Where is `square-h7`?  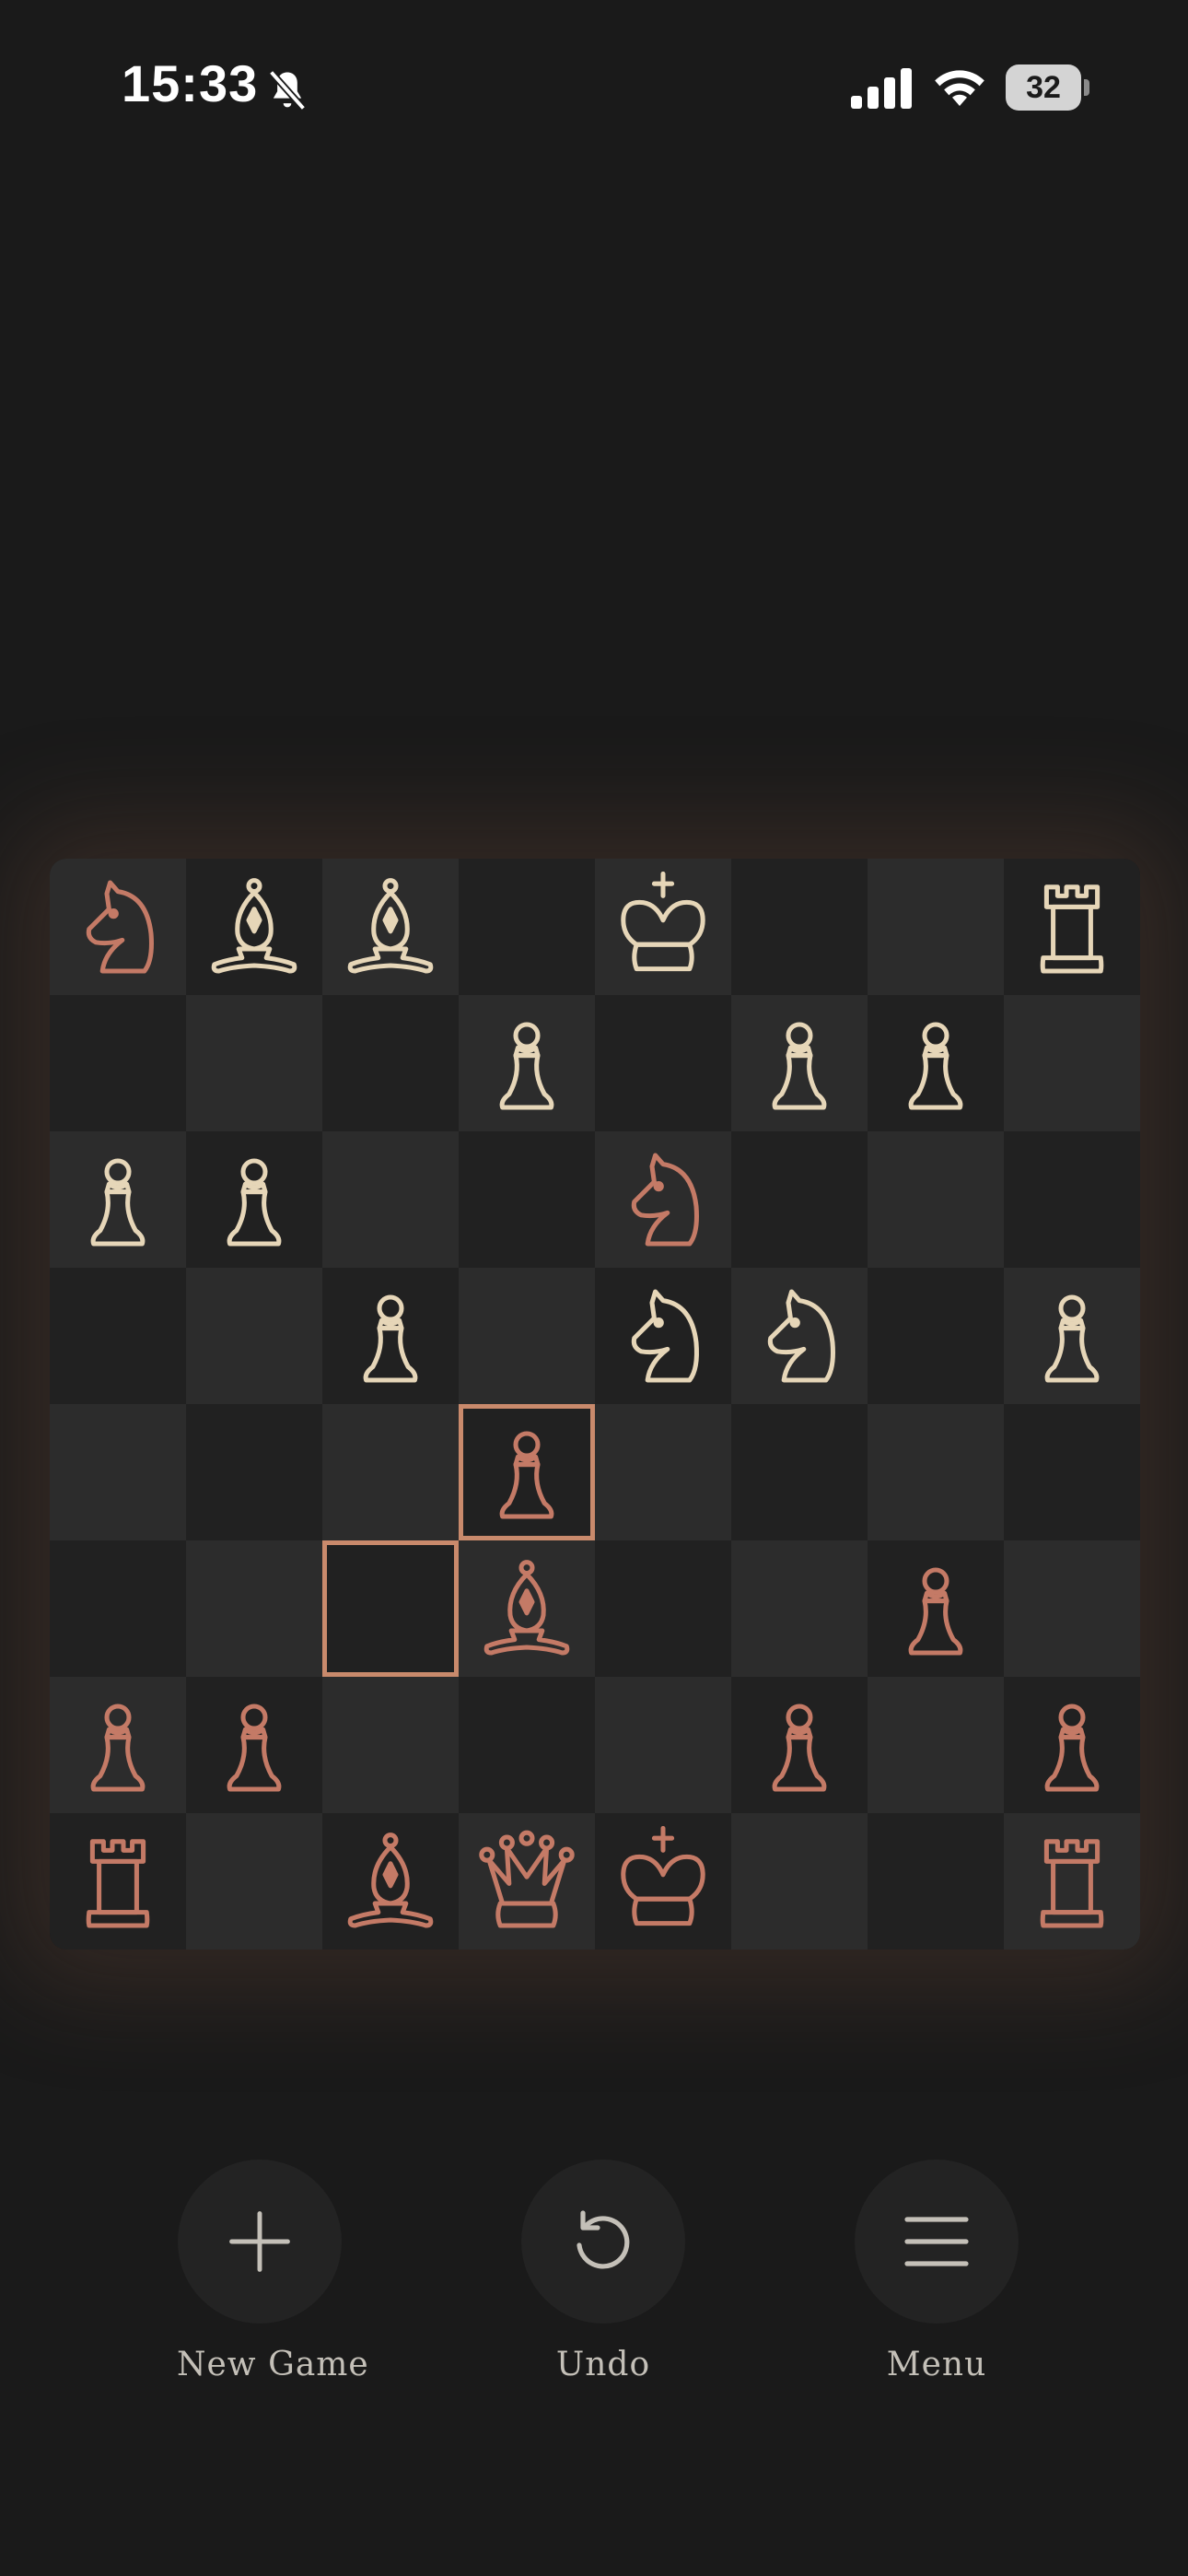
square-h7 is located at coordinates (1072, 1063).